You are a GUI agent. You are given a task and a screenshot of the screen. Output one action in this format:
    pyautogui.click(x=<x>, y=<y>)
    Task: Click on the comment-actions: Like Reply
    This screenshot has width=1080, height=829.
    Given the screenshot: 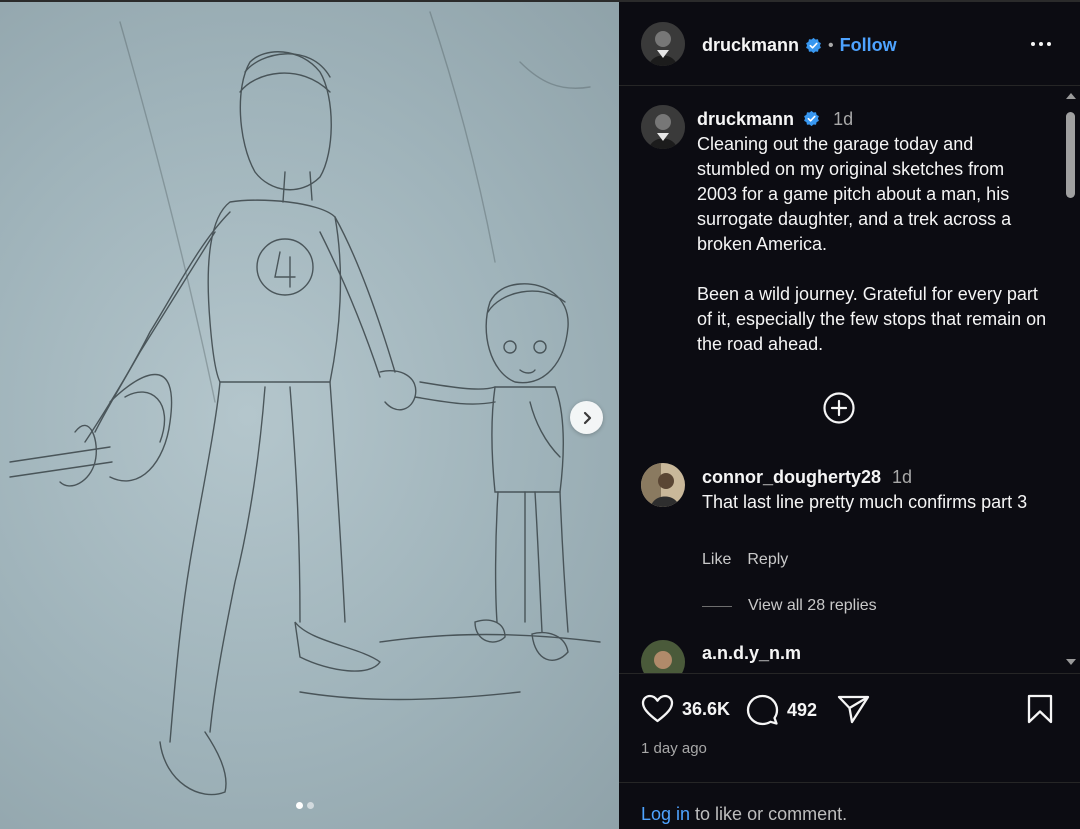 What is the action you would take?
    pyautogui.click(x=745, y=560)
    